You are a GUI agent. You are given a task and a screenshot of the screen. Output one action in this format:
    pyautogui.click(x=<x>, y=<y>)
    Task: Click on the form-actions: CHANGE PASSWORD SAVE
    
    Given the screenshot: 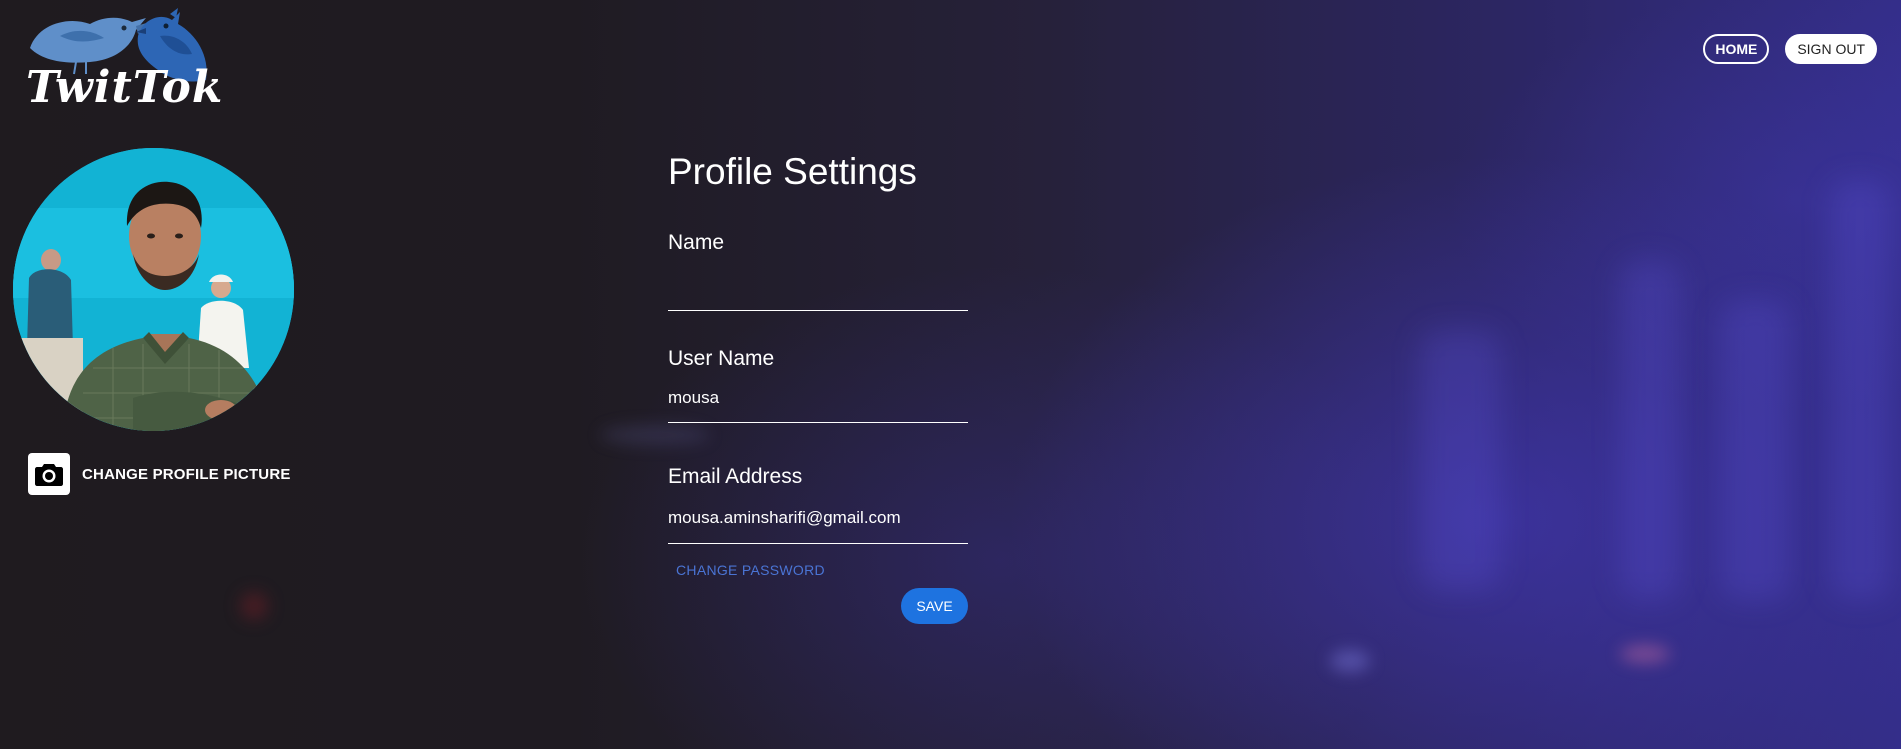 What is the action you would take?
    pyautogui.click(x=818, y=589)
    